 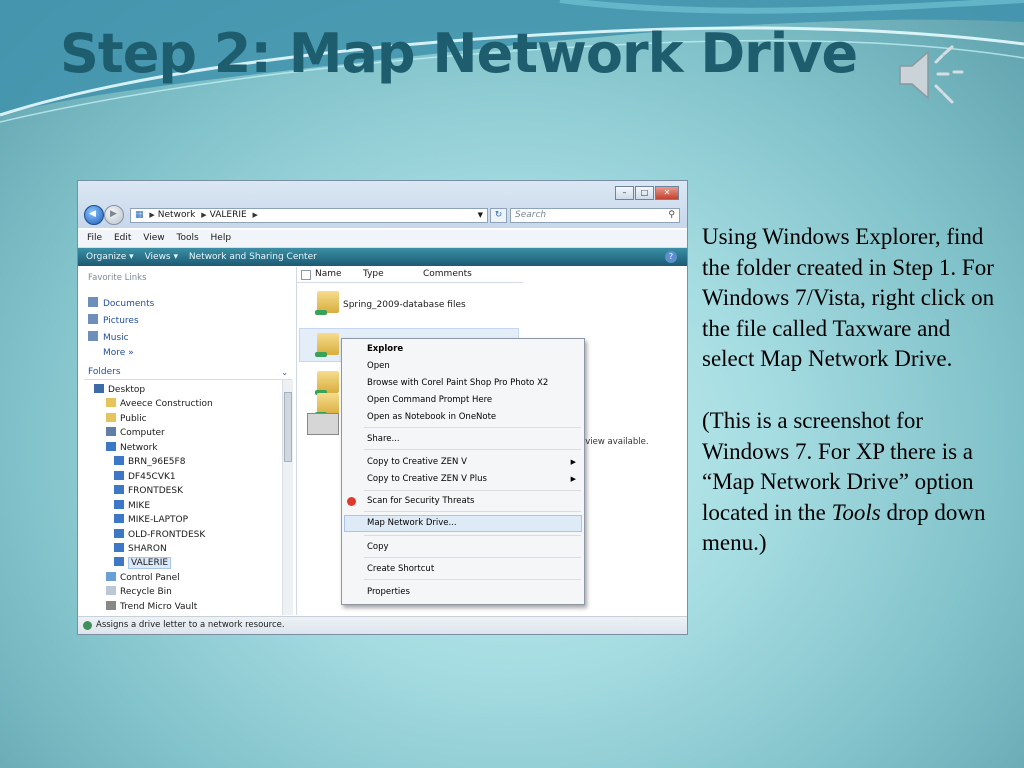 I want to click on chevron-down-icon: ⌄, so click(x=284, y=372).